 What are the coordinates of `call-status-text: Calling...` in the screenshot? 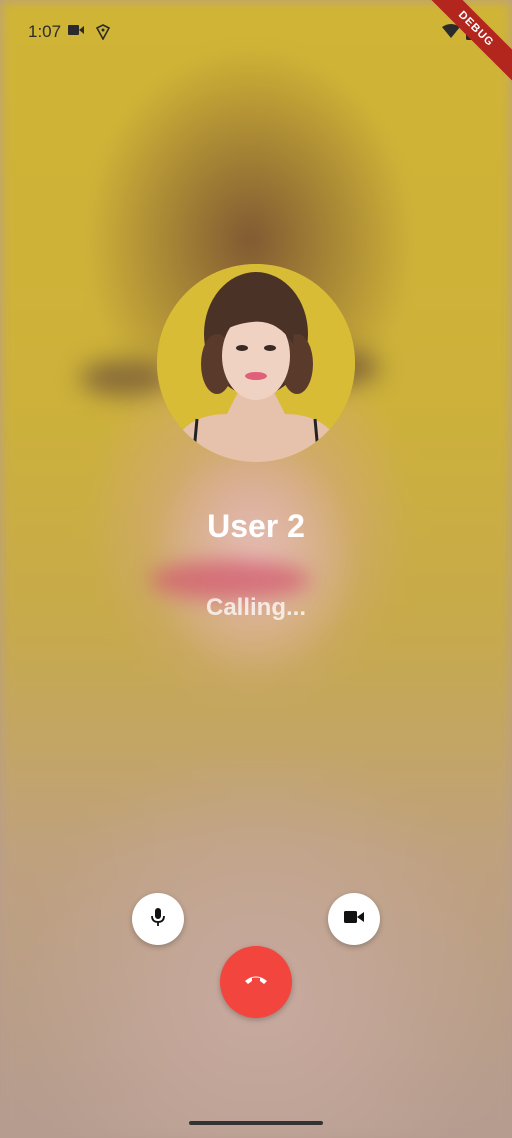 It's located at (255, 607).